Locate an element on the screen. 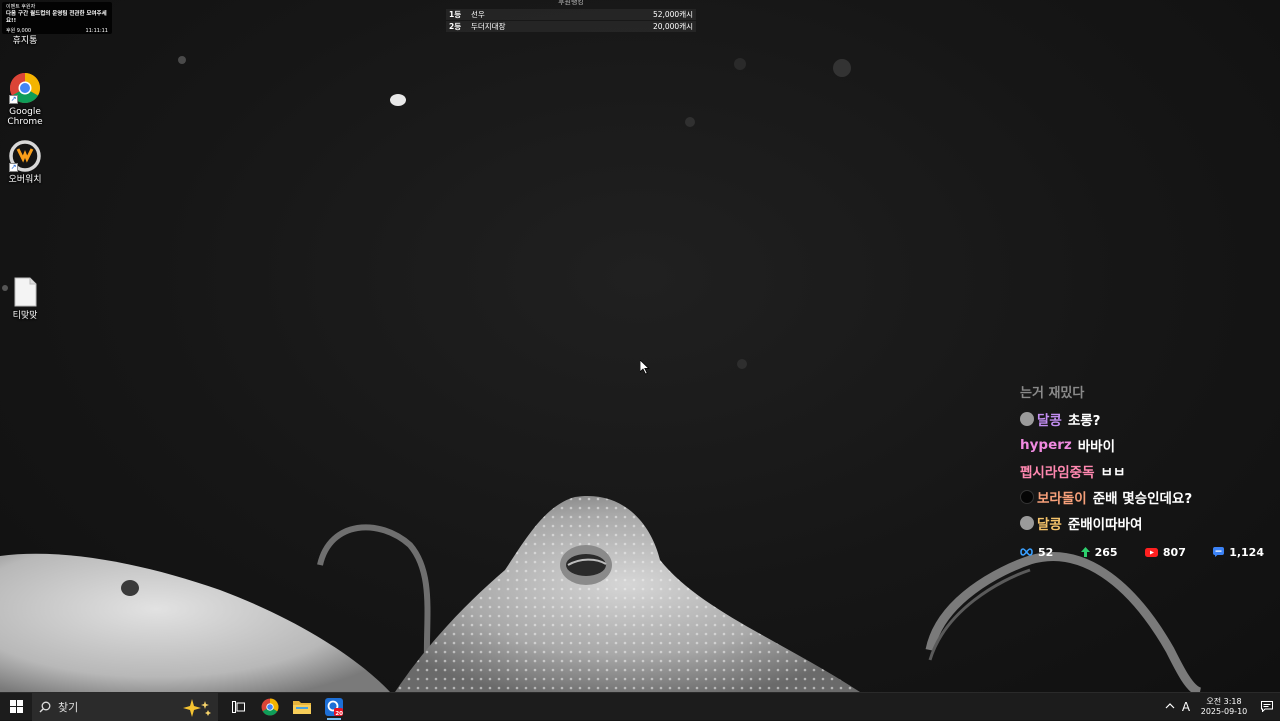 The image size is (1280, 721). taskbar-app-active: 20 is located at coordinates (334, 707).